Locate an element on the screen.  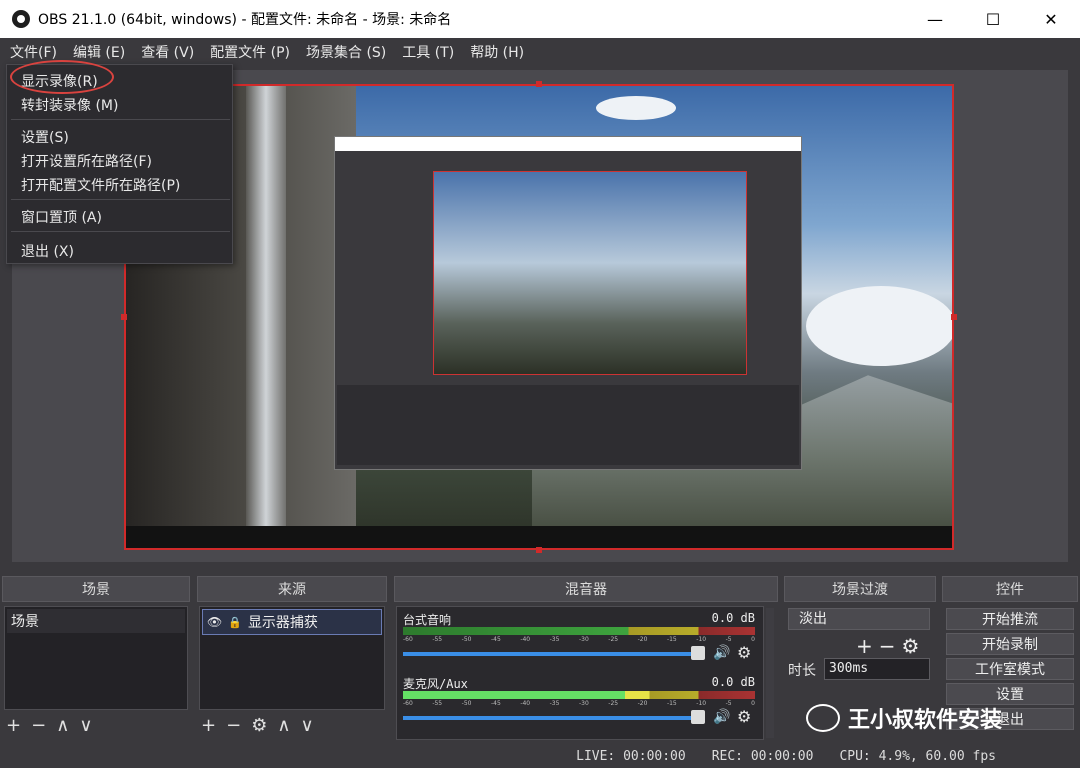
sources-panel: 来源 👁 🔒 显示器捕获 + − ⚙ ∧ ∨ is located at coordinates (292, 658).